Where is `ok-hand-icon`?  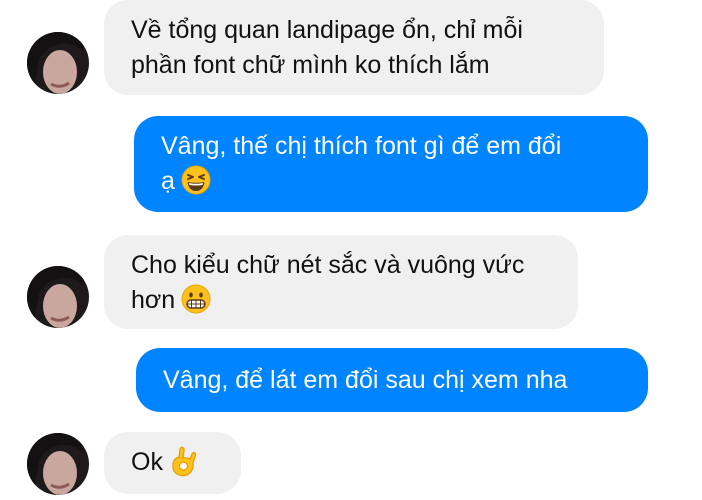 ok-hand-icon is located at coordinates (183, 461).